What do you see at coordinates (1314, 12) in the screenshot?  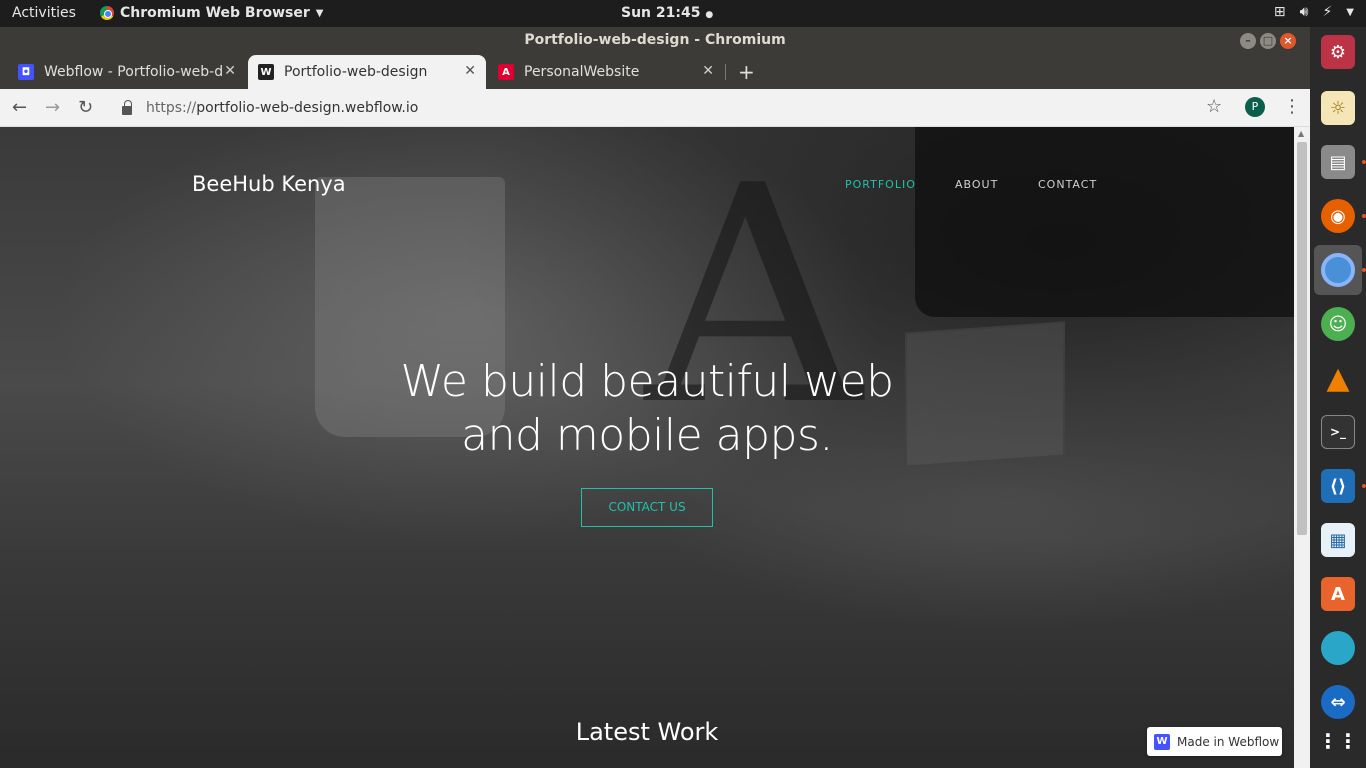 I see `system-tray: ⊞ 🔊︎ ⚡︎ ▼` at bounding box center [1314, 12].